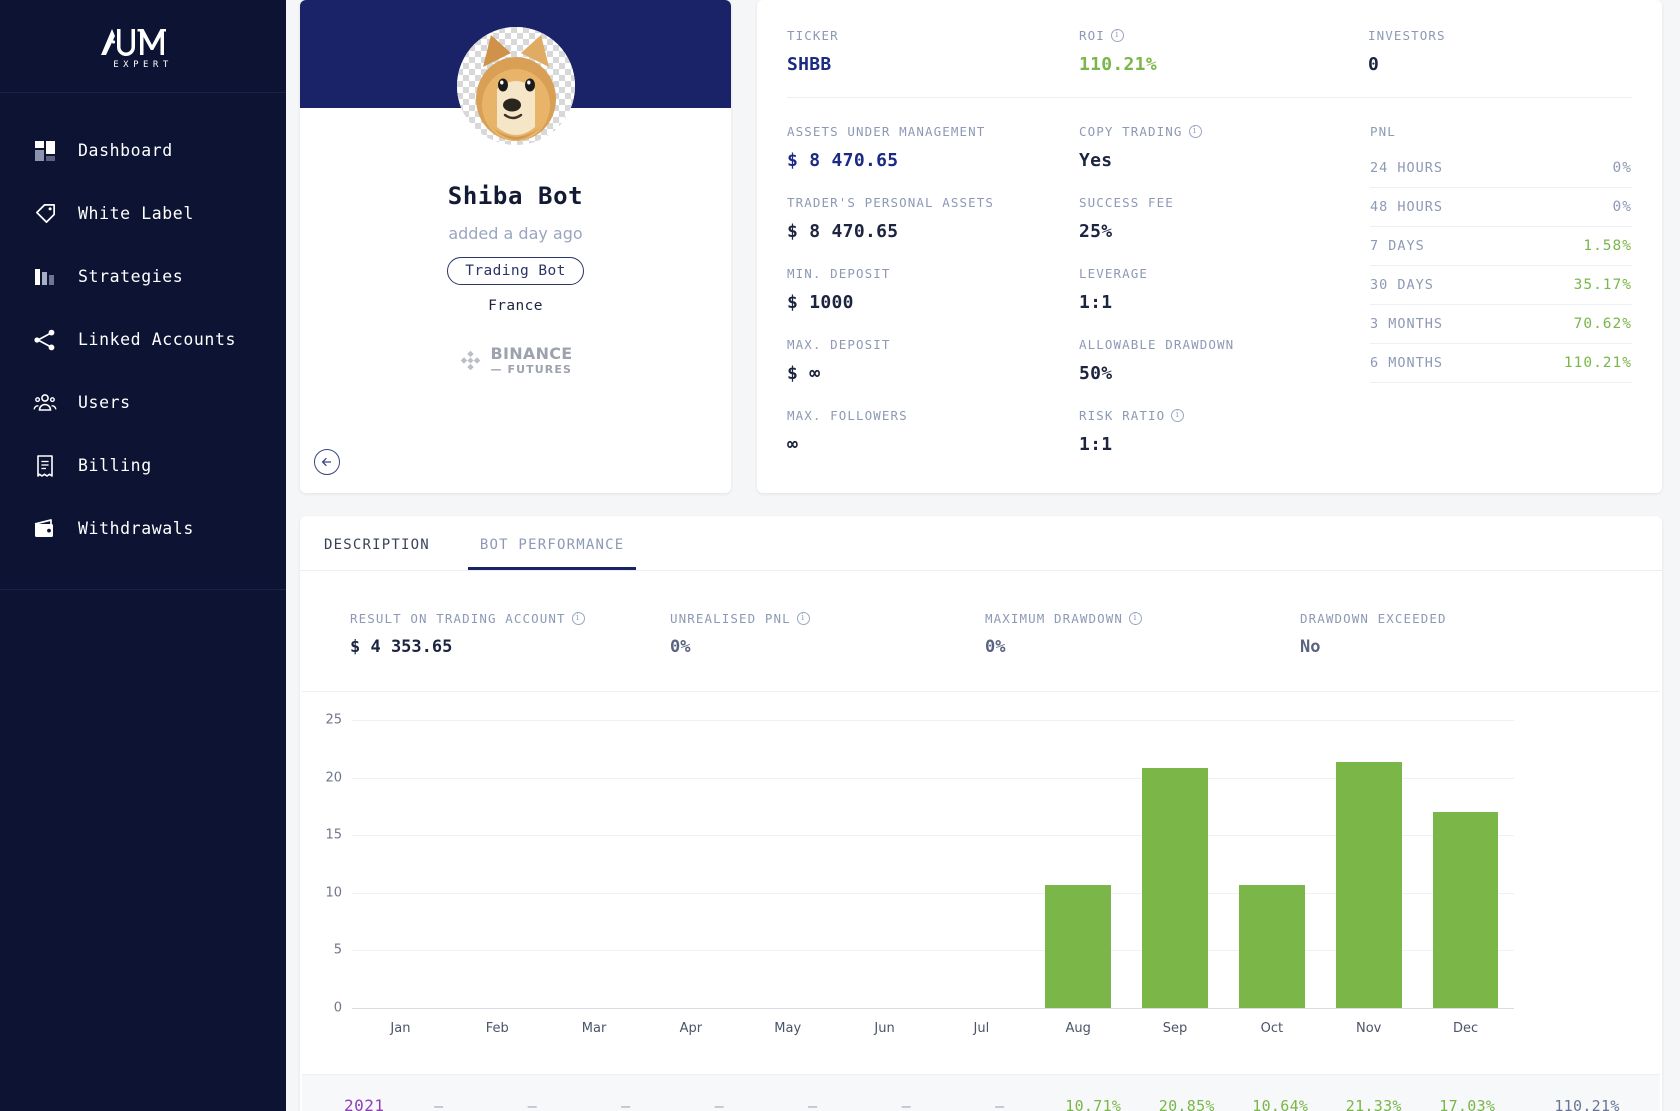  Describe the element at coordinates (471, 360) in the screenshot. I see `binance-icon` at that location.